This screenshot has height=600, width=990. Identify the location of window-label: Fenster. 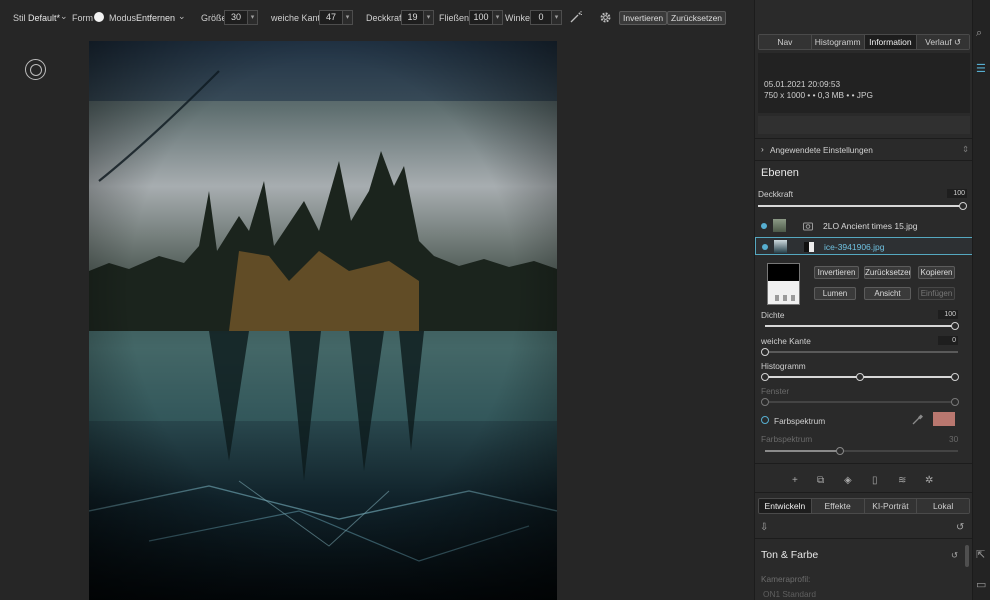
(775, 391).